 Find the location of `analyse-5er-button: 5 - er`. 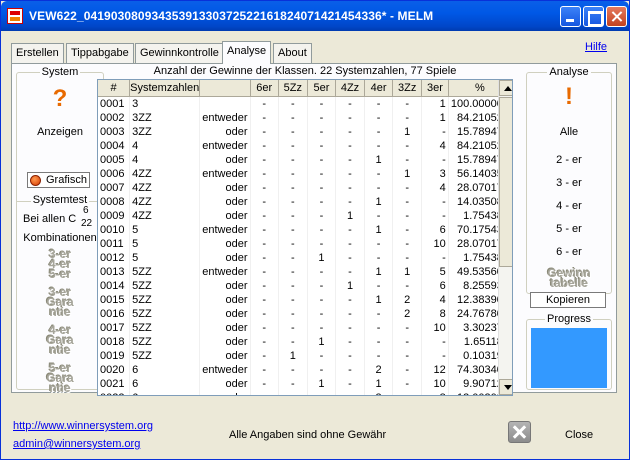

analyse-5er-button: 5 - er is located at coordinates (569, 229).